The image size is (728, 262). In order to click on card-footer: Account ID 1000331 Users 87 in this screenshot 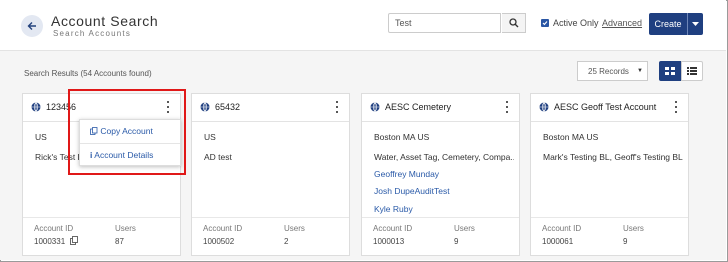, I will do `click(101, 236)`.